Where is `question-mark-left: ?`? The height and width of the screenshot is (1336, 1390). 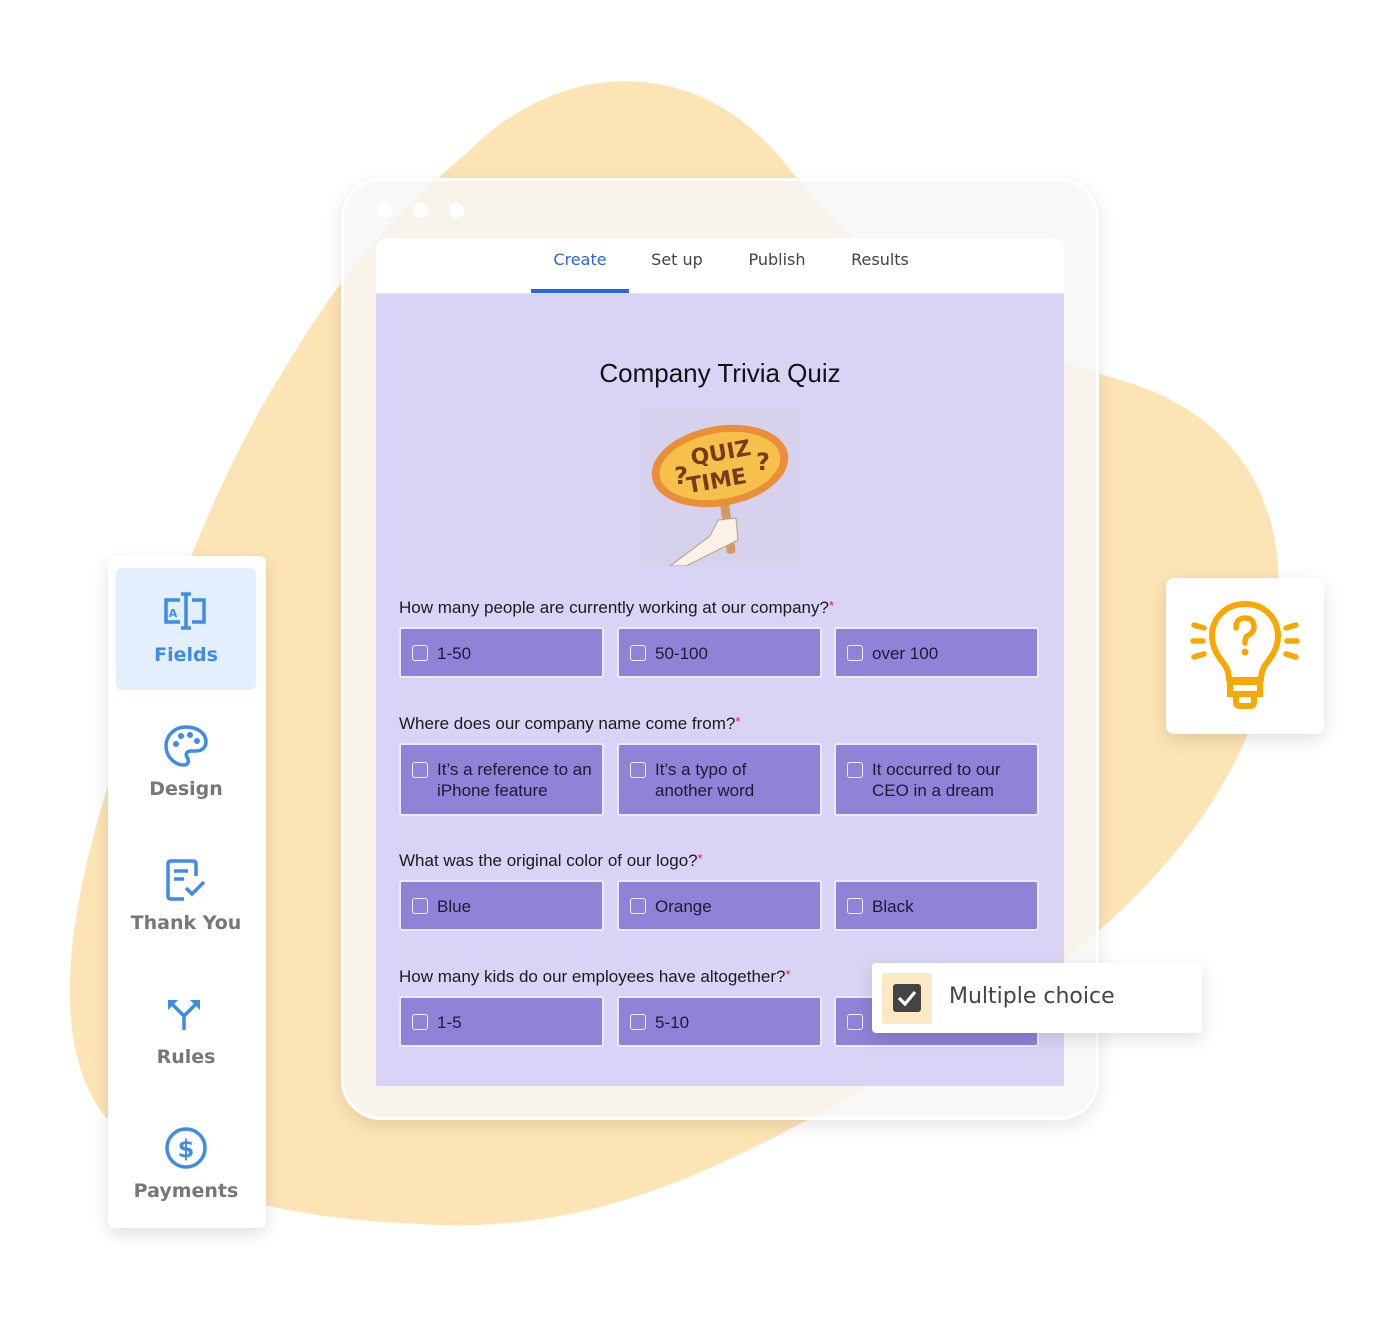
question-mark-left: ? is located at coordinates (681, 476).